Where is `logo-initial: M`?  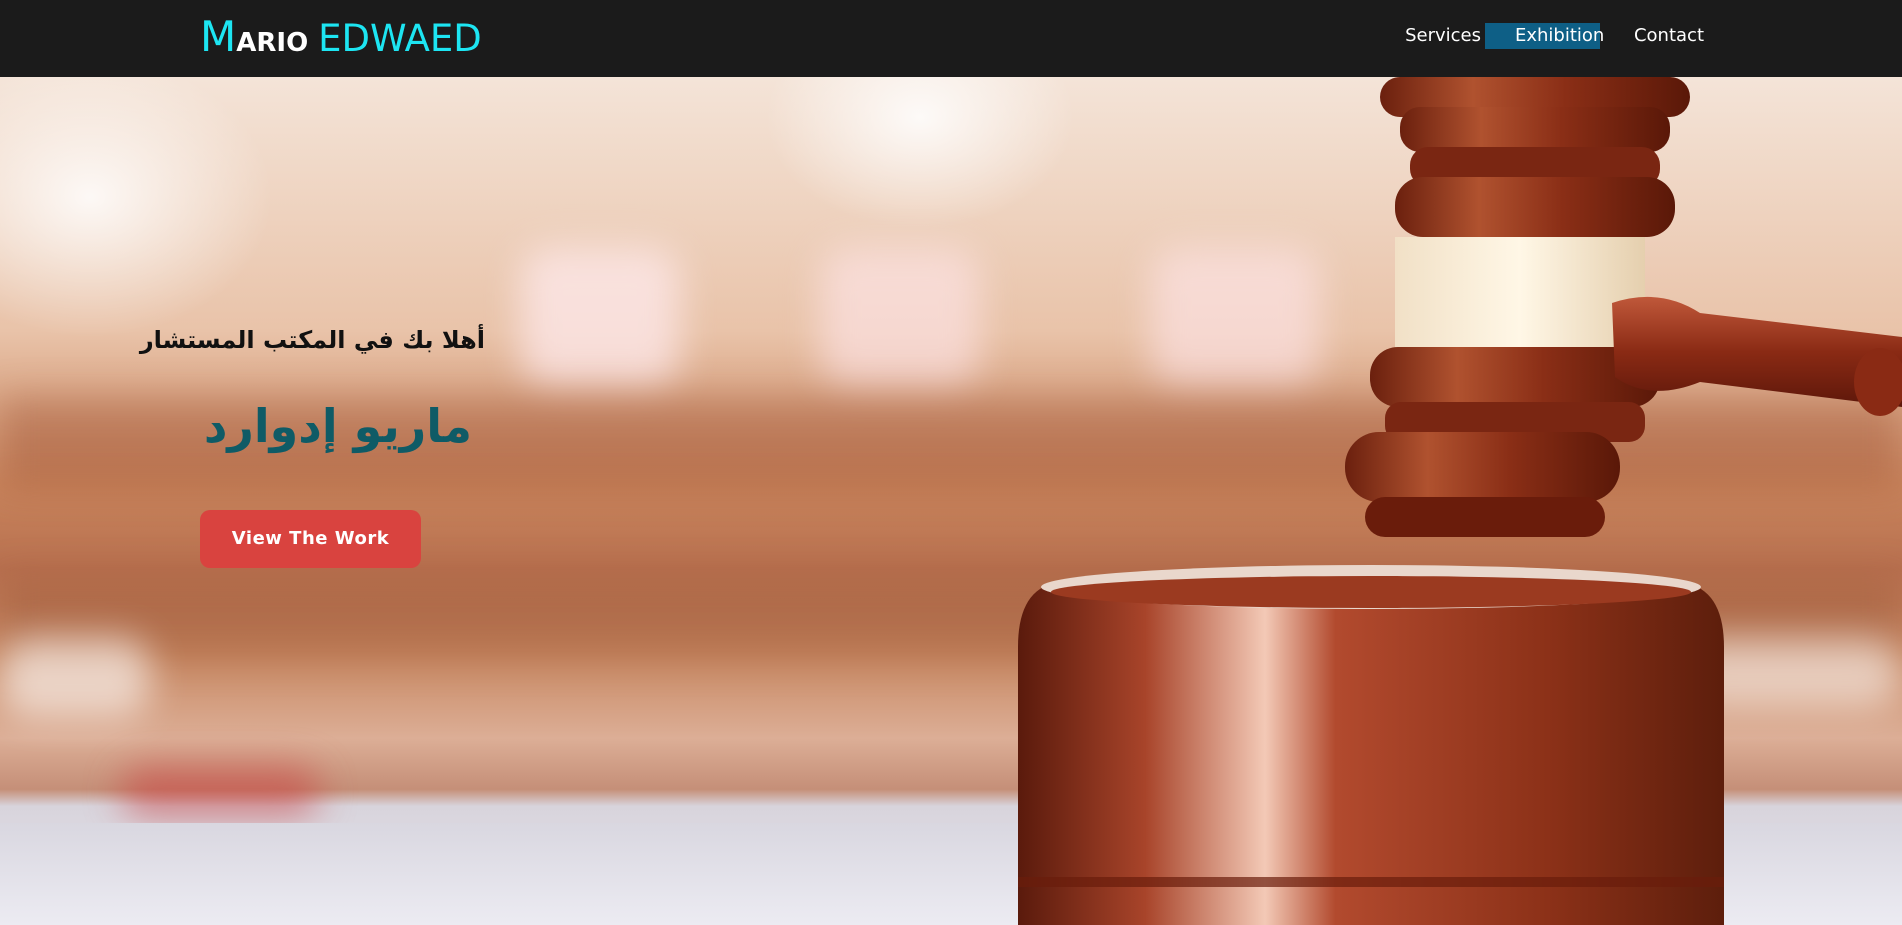 logo-initial: M is located at coordinates (218, 36).